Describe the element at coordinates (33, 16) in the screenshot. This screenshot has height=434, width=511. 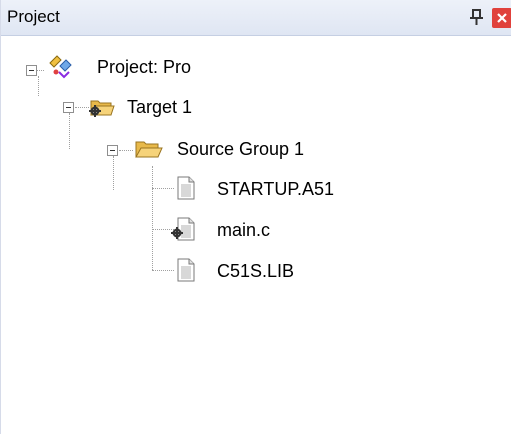
I see `panel-title: Project` at that location.